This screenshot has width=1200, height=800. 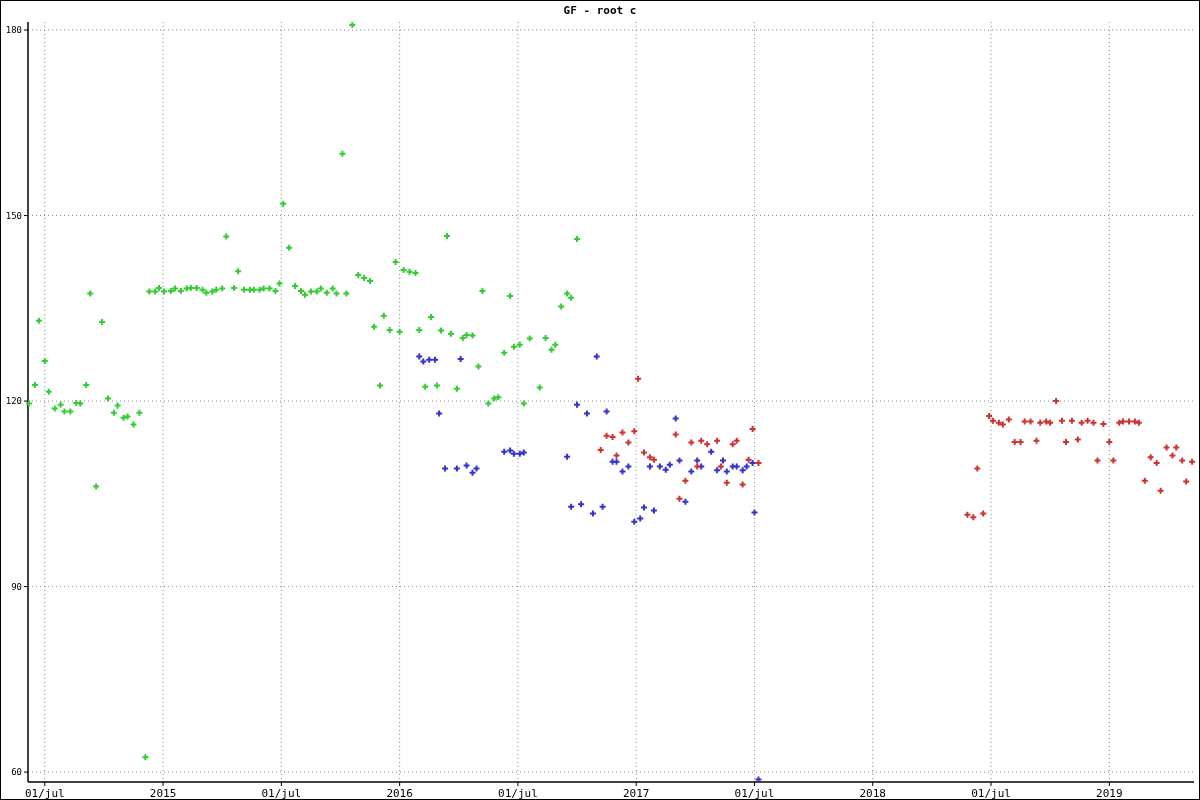 What do you see at coordinates (16, 586) in the screenshot?
I see `y-tick-label: 90` at bounding box center [16, 586].